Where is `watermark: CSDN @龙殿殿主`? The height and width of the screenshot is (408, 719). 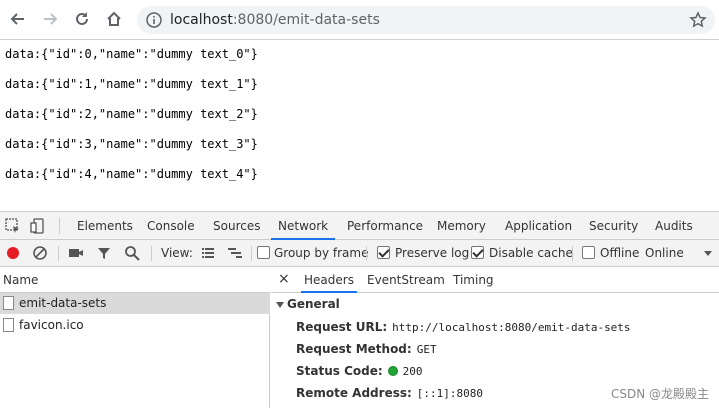
watermark: CSDN @龙殿殿主 is located at coordinates (659, 394).